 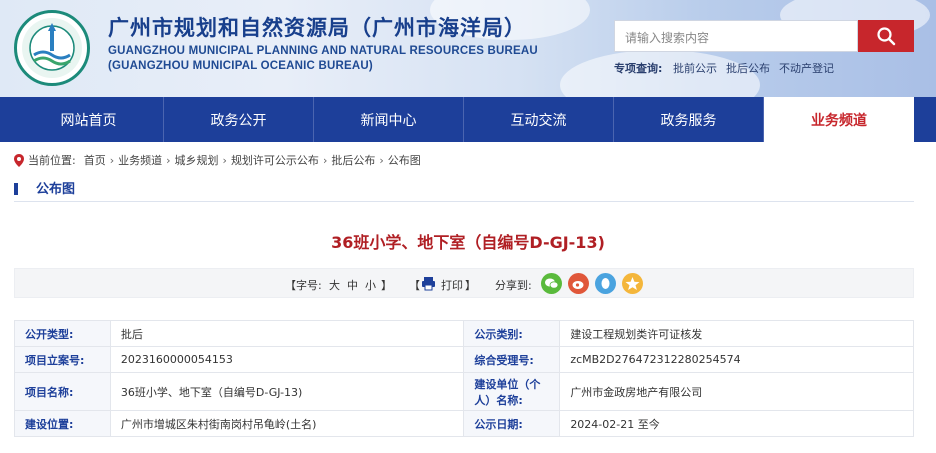 I want to click on search-icon, so click(x=886, y=36).